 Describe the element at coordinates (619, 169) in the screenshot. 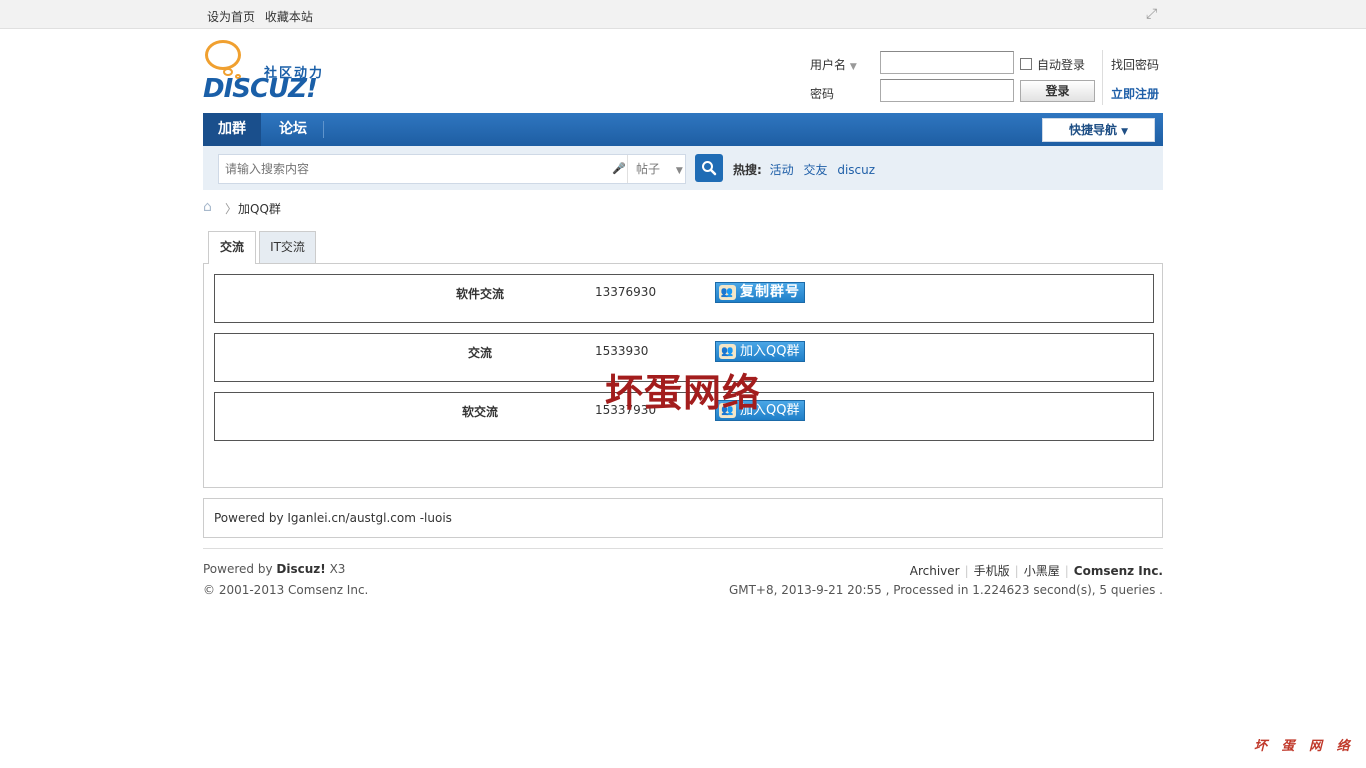

I see `microphone-icon: 🎤` at that location.